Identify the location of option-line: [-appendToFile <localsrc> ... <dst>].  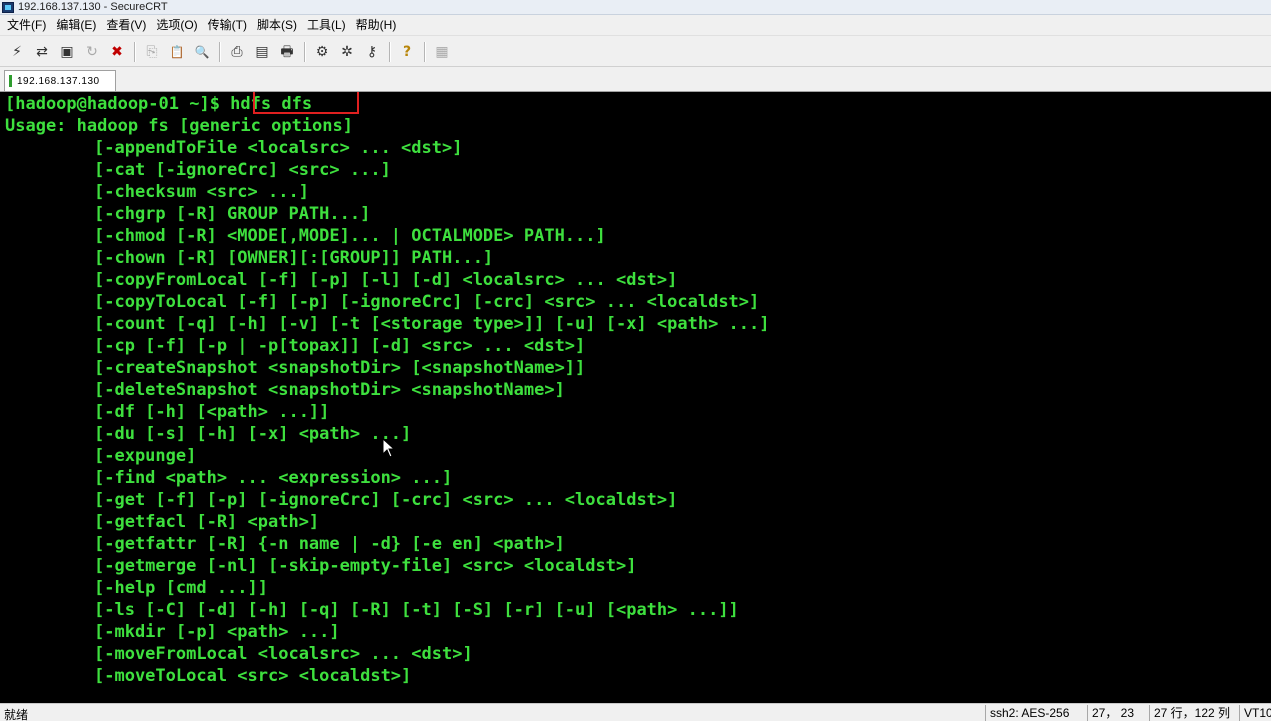
(278, 148).